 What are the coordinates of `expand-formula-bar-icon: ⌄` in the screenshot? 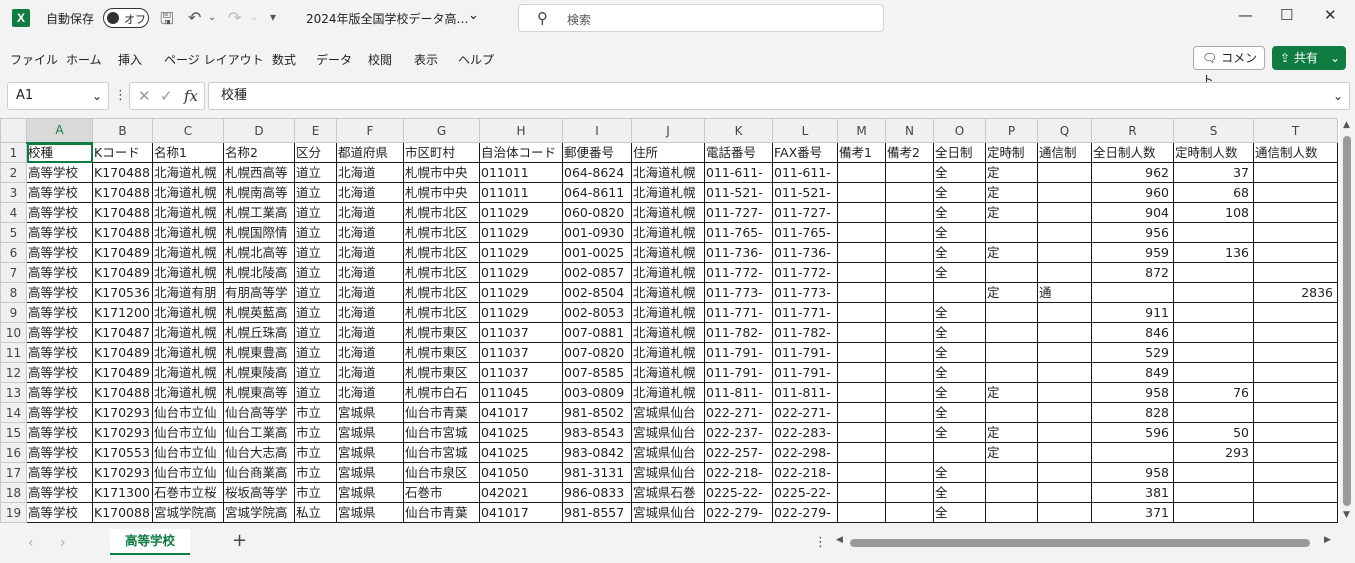 It's located at (1338, 96).